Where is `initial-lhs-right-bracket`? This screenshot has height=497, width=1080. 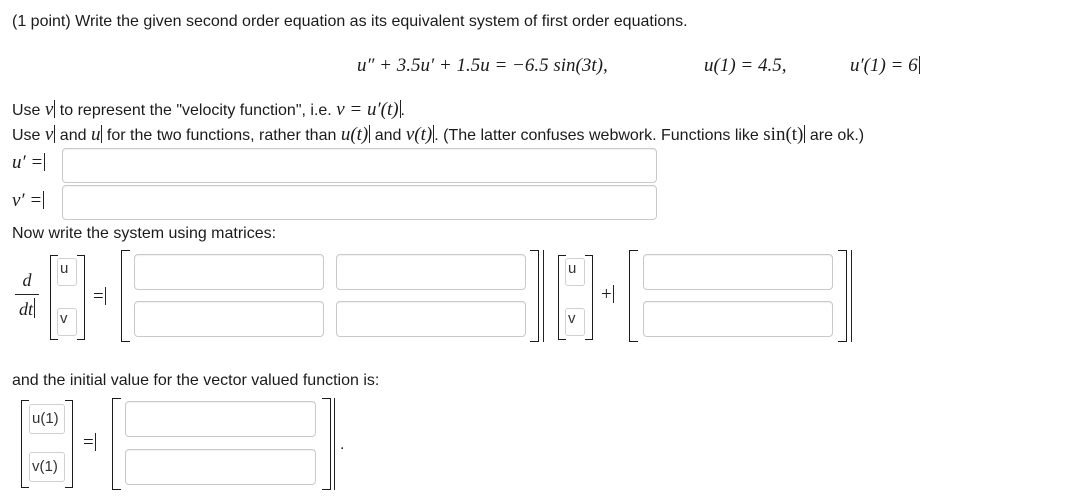 initial-lhs-right-bracket is located at coordinates (69, 444).